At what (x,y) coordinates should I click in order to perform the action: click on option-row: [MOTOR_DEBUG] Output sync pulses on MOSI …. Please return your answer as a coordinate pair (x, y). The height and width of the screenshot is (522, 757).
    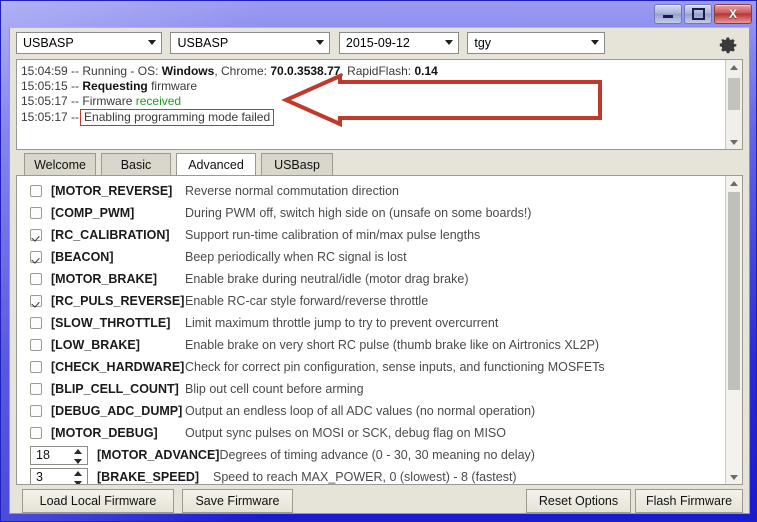
    Looking at the image, I should click on (371, 433).